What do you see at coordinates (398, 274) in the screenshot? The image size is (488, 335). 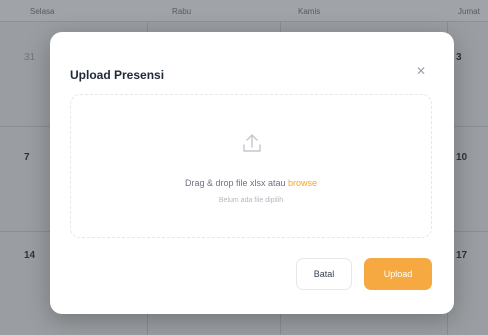 I see `upload-button: Upload` at bounding box center [398, 274].